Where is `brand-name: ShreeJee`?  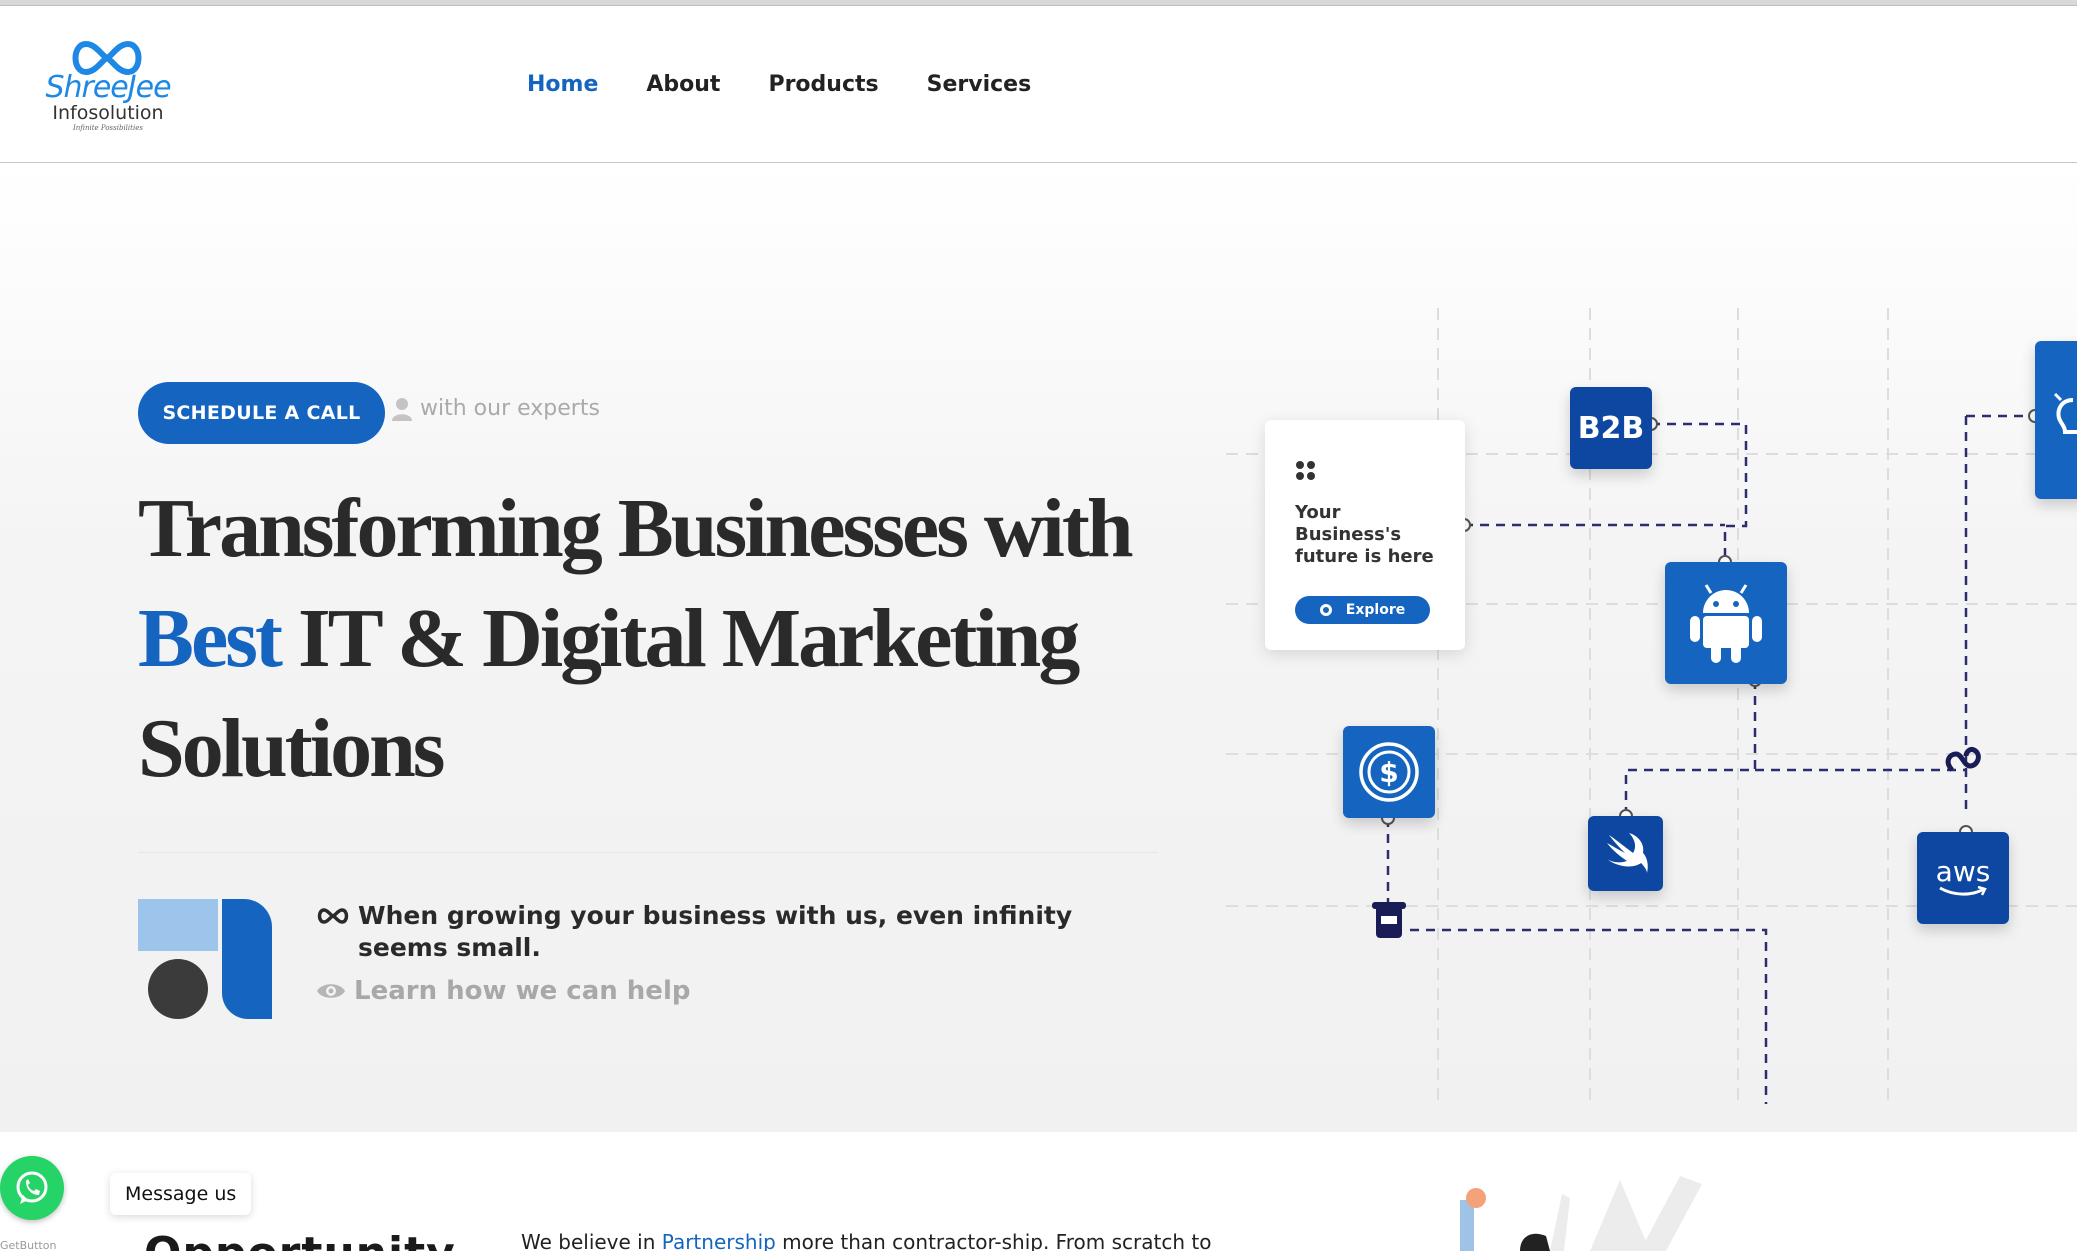
brand-name: ShreeJee is located at coordinates (108, 87).